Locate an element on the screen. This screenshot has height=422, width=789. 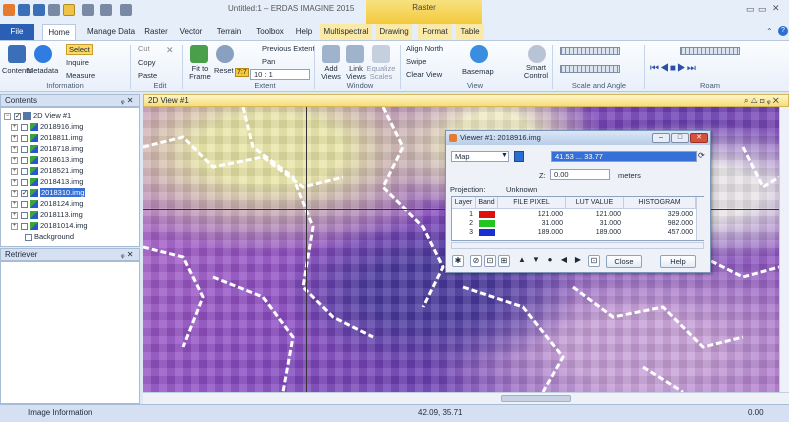
zoom-out-icon is located at coordinates (106, 10).